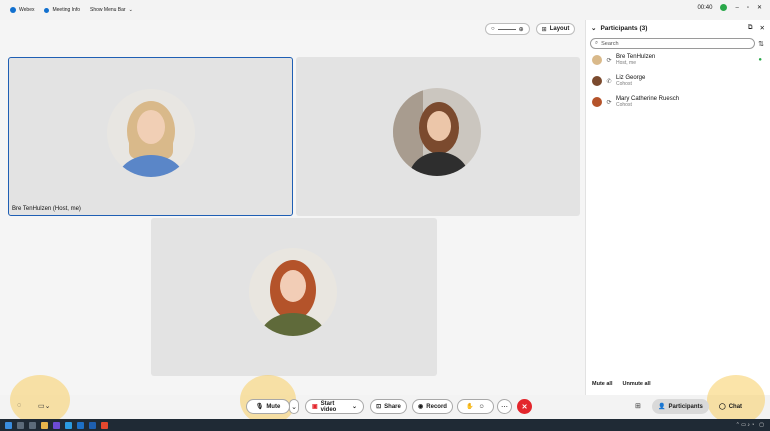  I want to click on tray-icons: ⌃ ▭ ♪ ◔, so click(745, 425).